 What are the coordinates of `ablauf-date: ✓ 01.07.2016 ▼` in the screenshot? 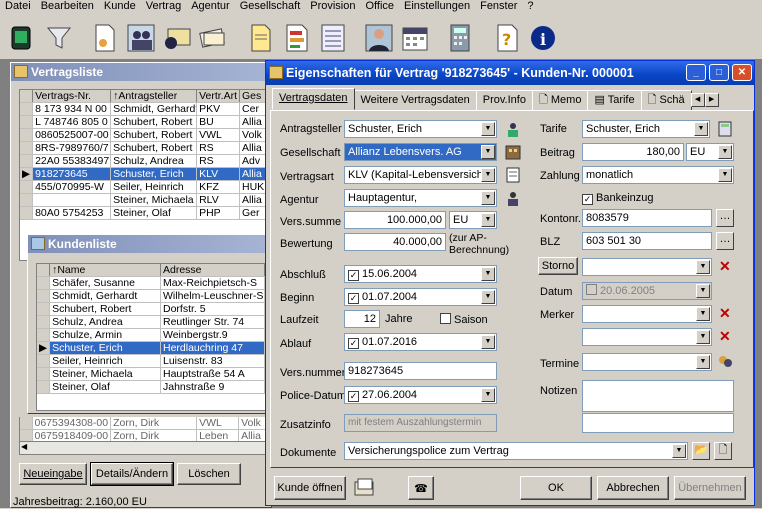 It's located at (420, 342).